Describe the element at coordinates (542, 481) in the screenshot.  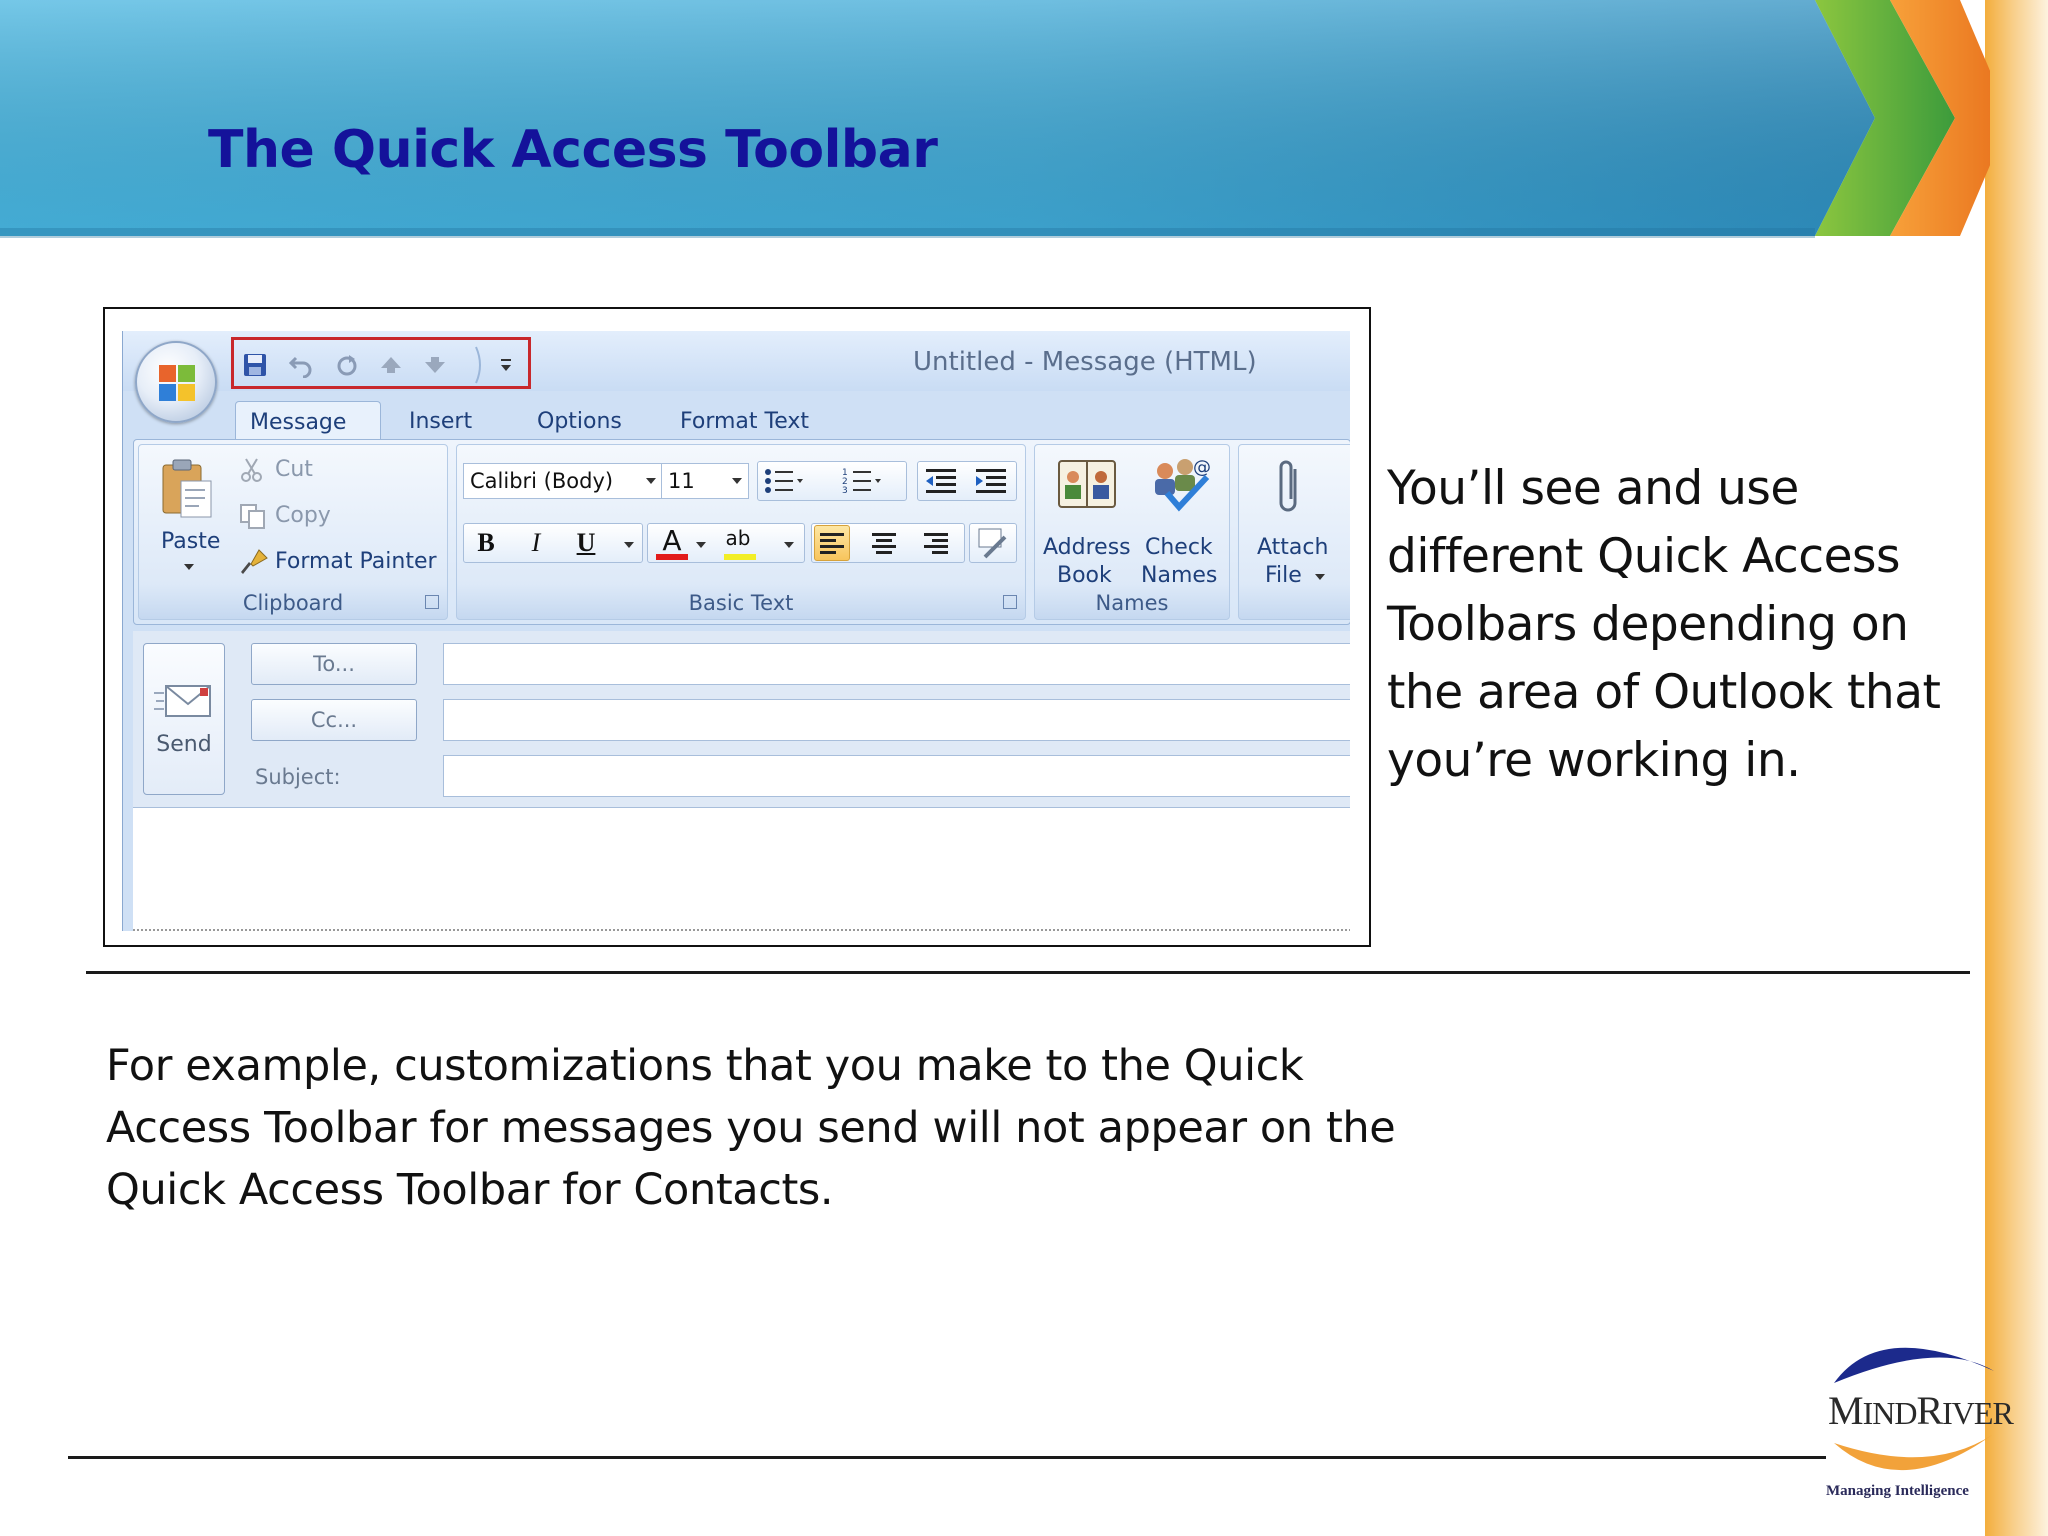
I see `font-name-value: Calibri (Body)` at that location.